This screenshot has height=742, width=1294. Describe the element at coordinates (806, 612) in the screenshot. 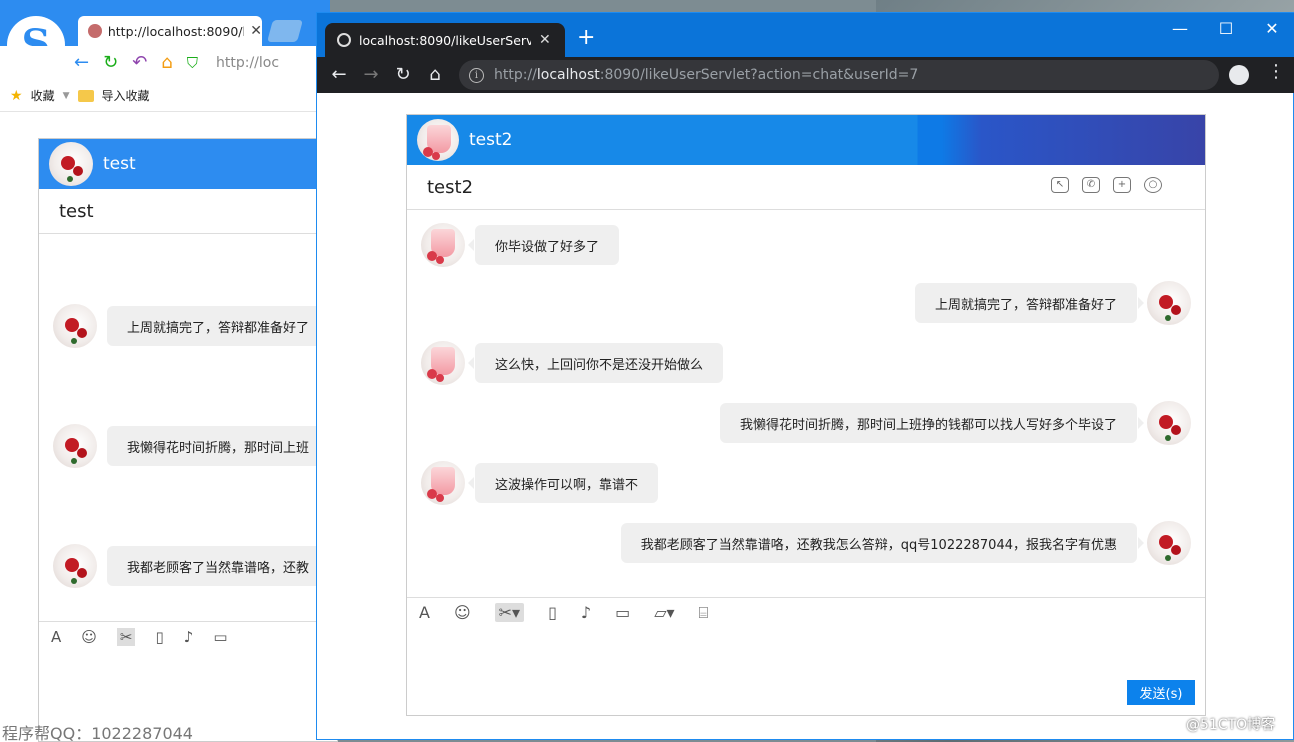

I see `chat-toolbar: A ☺ ✂▾ ▯ ♪ ▭ ▱▾ ⌸` at that location.